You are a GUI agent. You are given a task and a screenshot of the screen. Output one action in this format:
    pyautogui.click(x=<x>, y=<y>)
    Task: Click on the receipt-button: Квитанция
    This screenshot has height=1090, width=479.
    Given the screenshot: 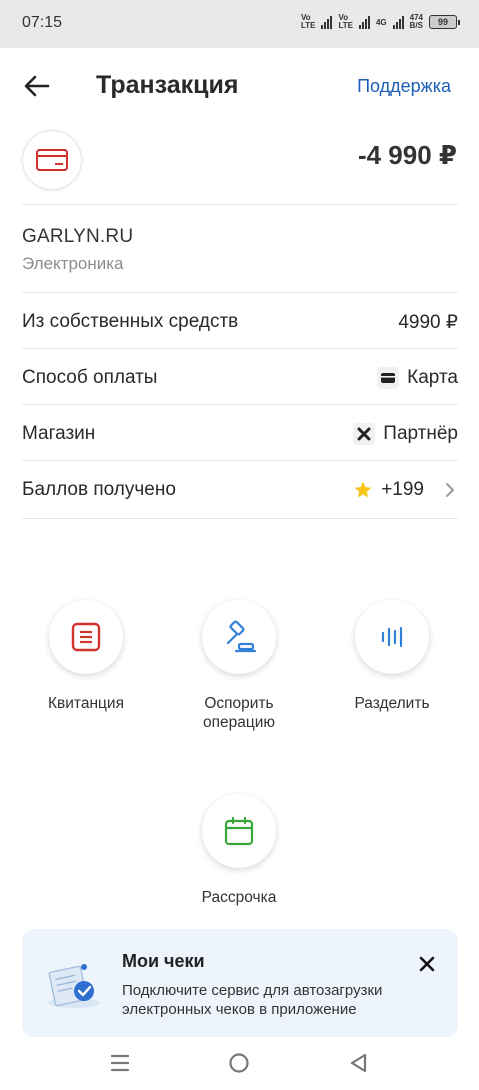 What is the action you would take?
    pyautogui.click(x=86, y=656)
    